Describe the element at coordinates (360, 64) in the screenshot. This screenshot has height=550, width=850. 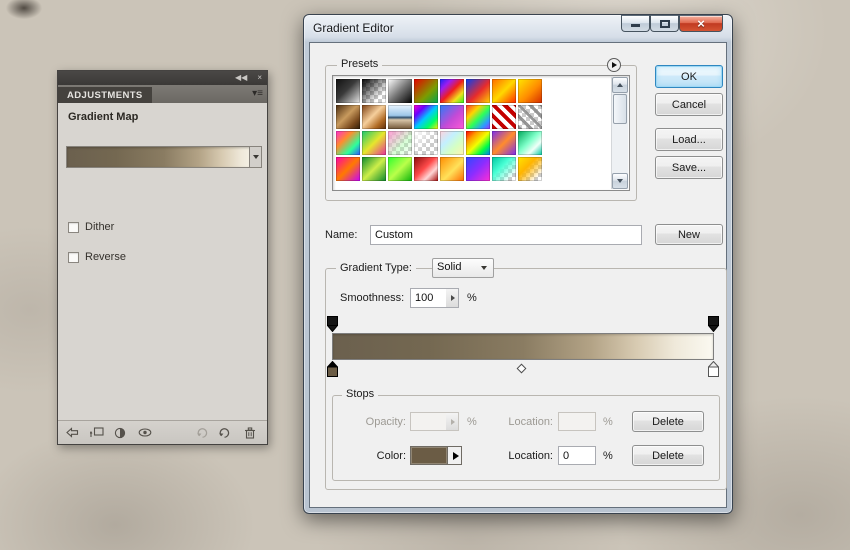
I see `presets-label: Presets` at that location.